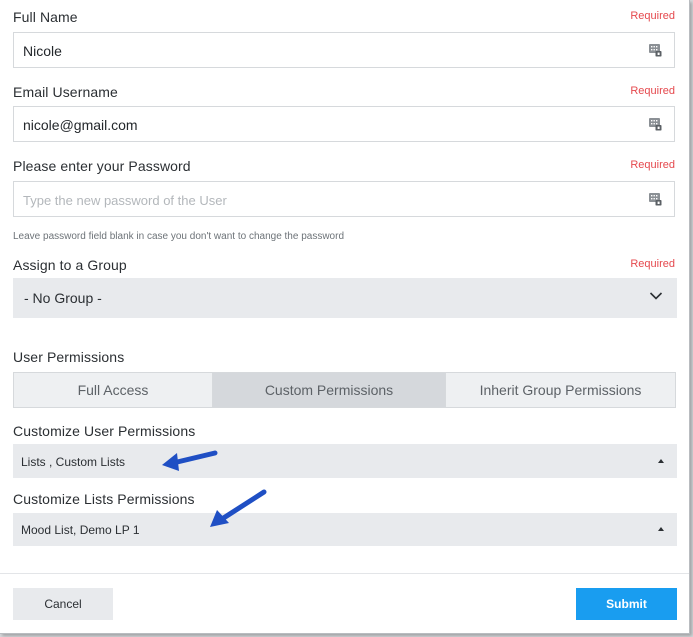 This screenshot has width=693, height=637. I want to click on user-permissions-select: Lists , Custom Lists, so click(345, 461).